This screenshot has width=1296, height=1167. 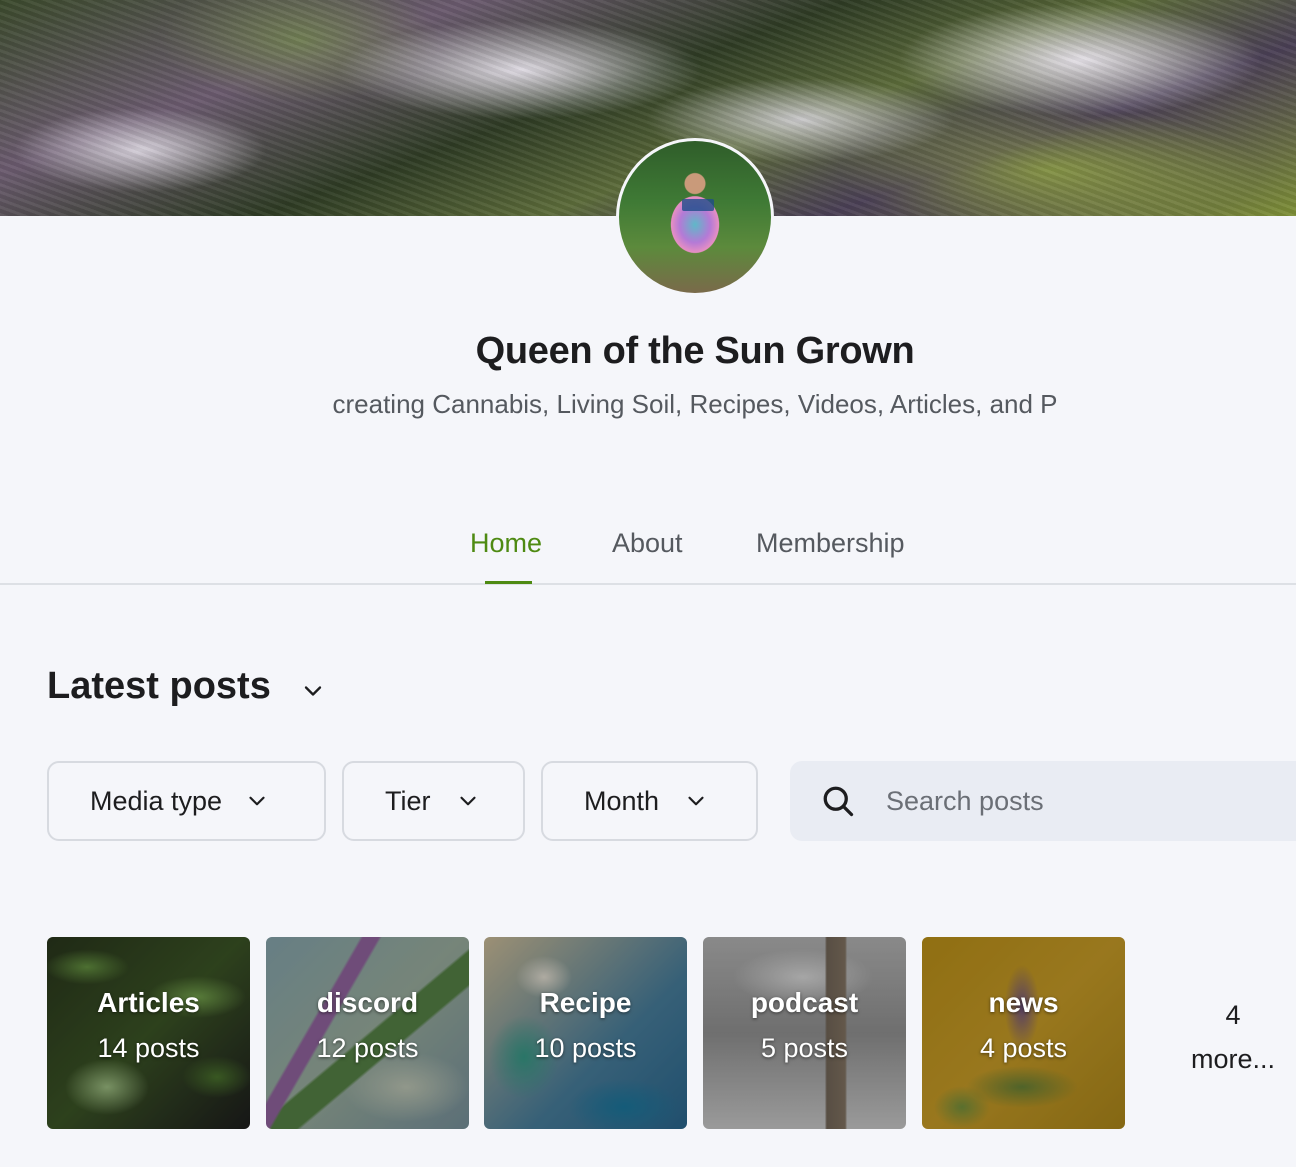 What do you see at coordinates (698, 205) in the screenshot?
I see `avatar-shirt-print` at bounding box center [698, 205].